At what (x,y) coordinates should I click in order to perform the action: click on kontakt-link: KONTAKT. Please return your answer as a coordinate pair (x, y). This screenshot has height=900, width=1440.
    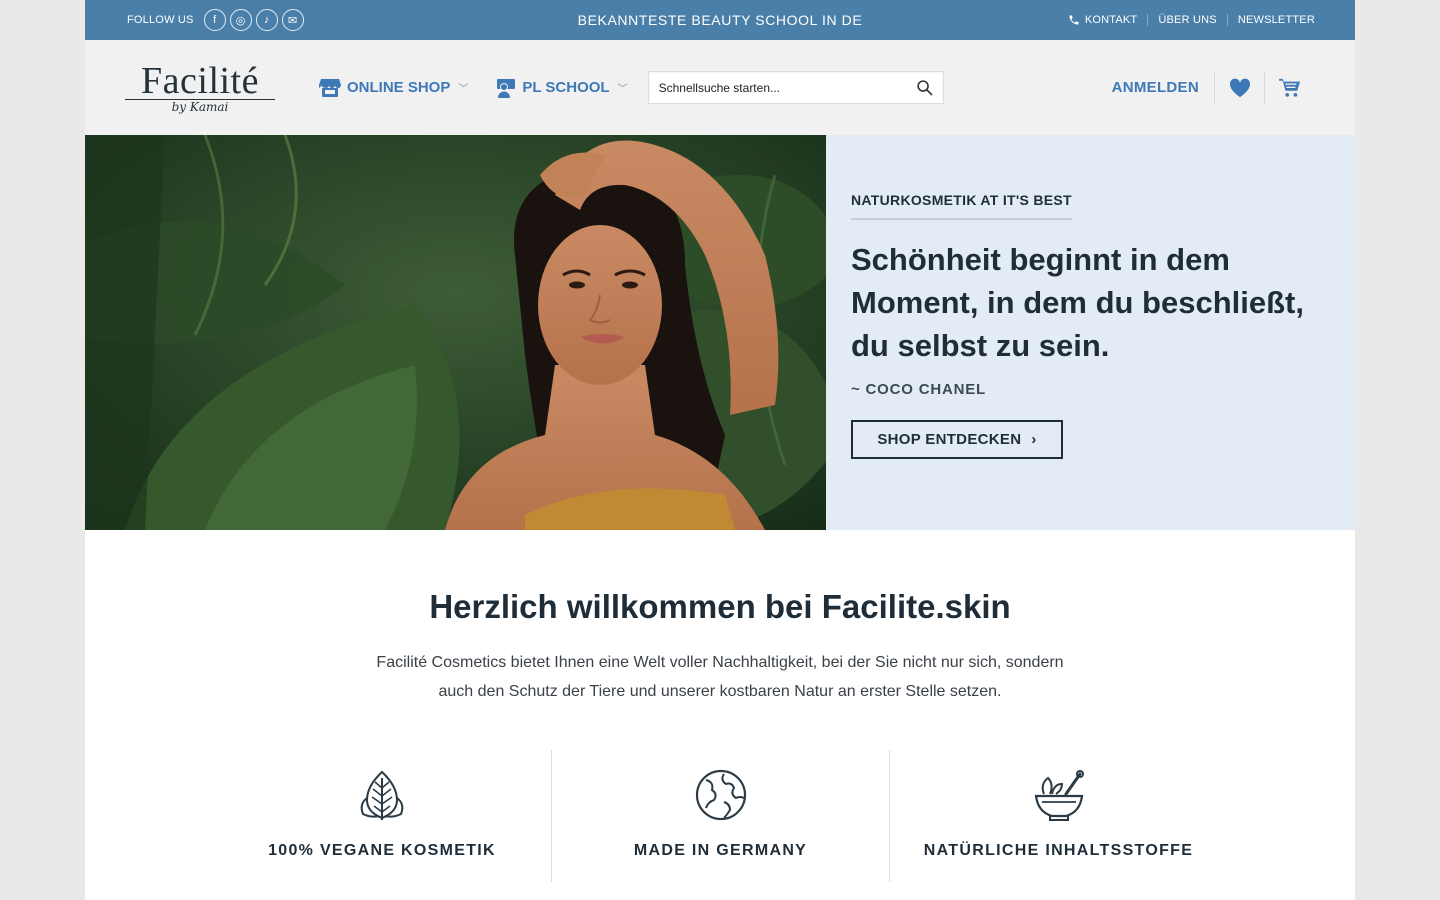
    Looking at the image, I should click on (1103, 20).